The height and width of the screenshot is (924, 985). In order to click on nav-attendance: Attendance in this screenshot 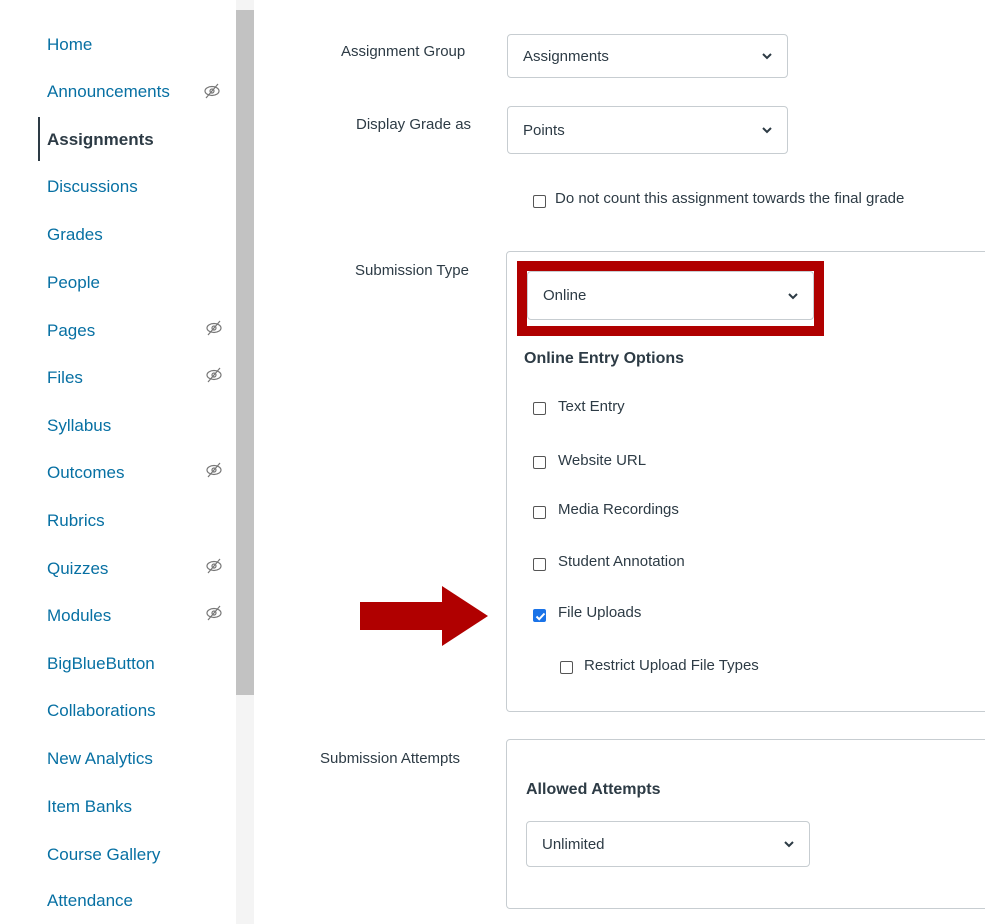, I will do `click(90, 901)`.